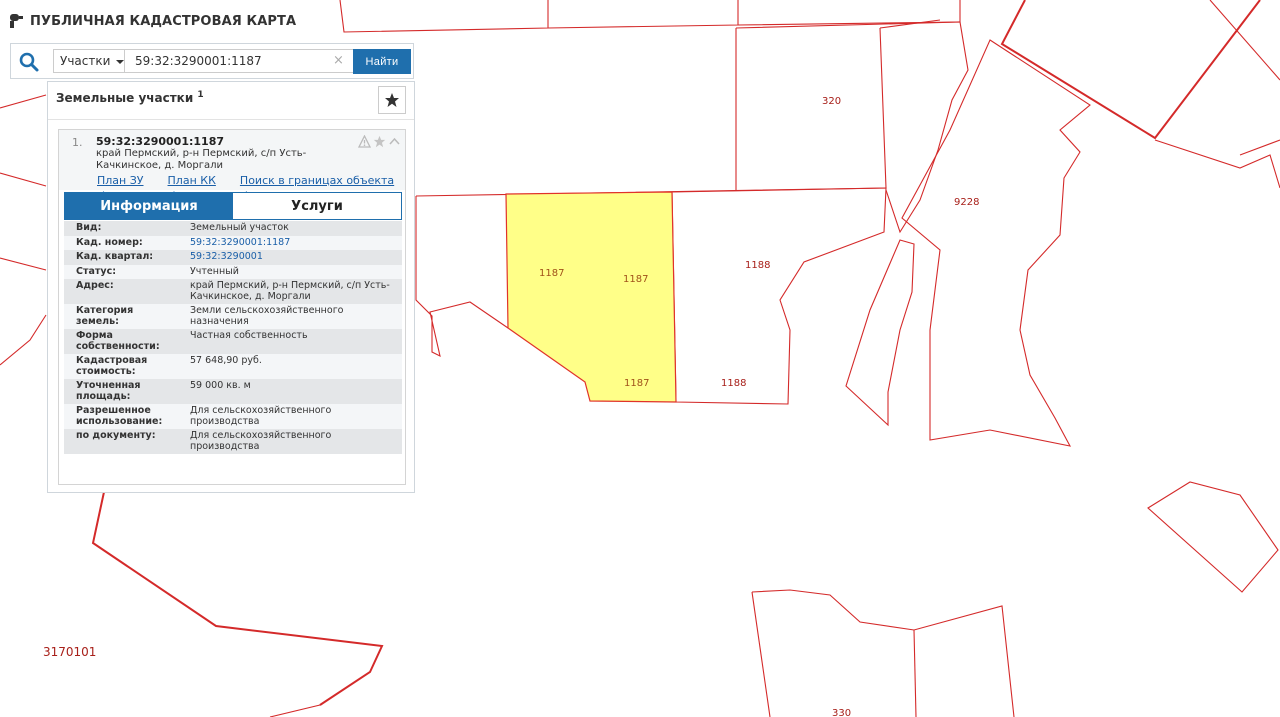 Image resolution: width=1280 pixels, height=717 pixels. I want to click on app-header: ПУБЛИЧНАЯ КАДАСТРОВАЯ КАРТА, so click(153, 21).